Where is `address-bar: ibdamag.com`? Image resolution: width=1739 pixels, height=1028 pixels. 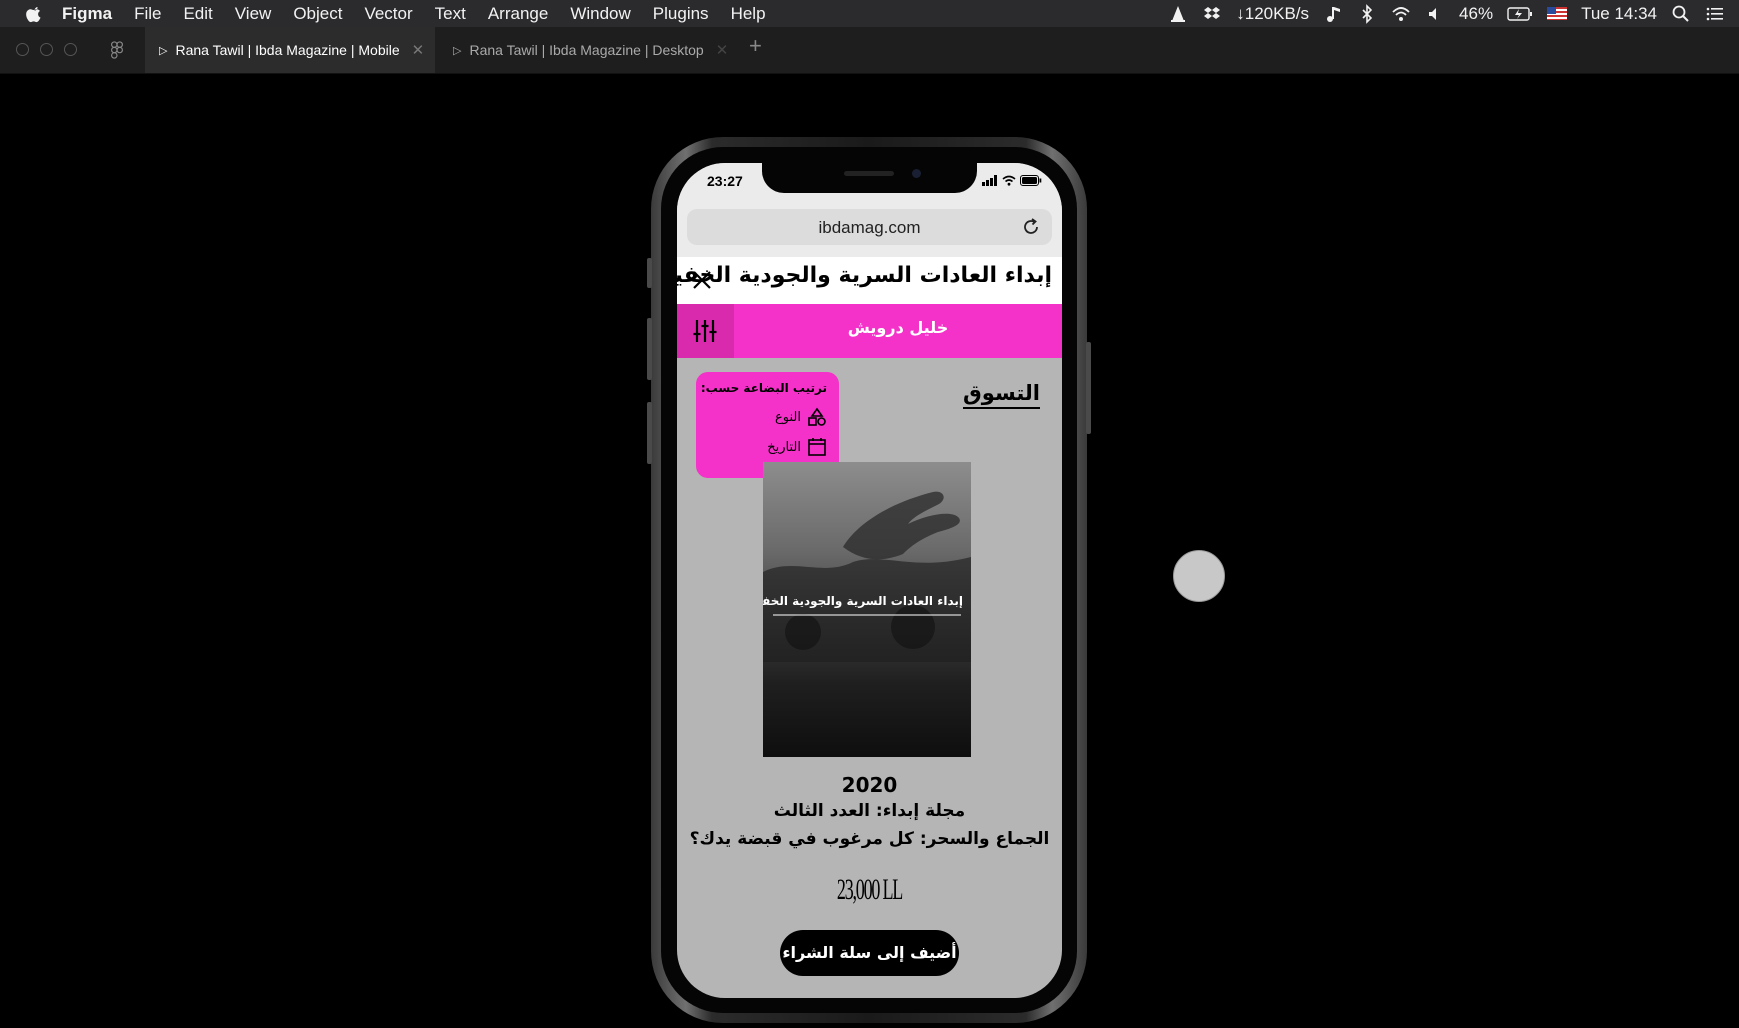 address-bar: ibdamag.com is located at coordinates (869, 227).